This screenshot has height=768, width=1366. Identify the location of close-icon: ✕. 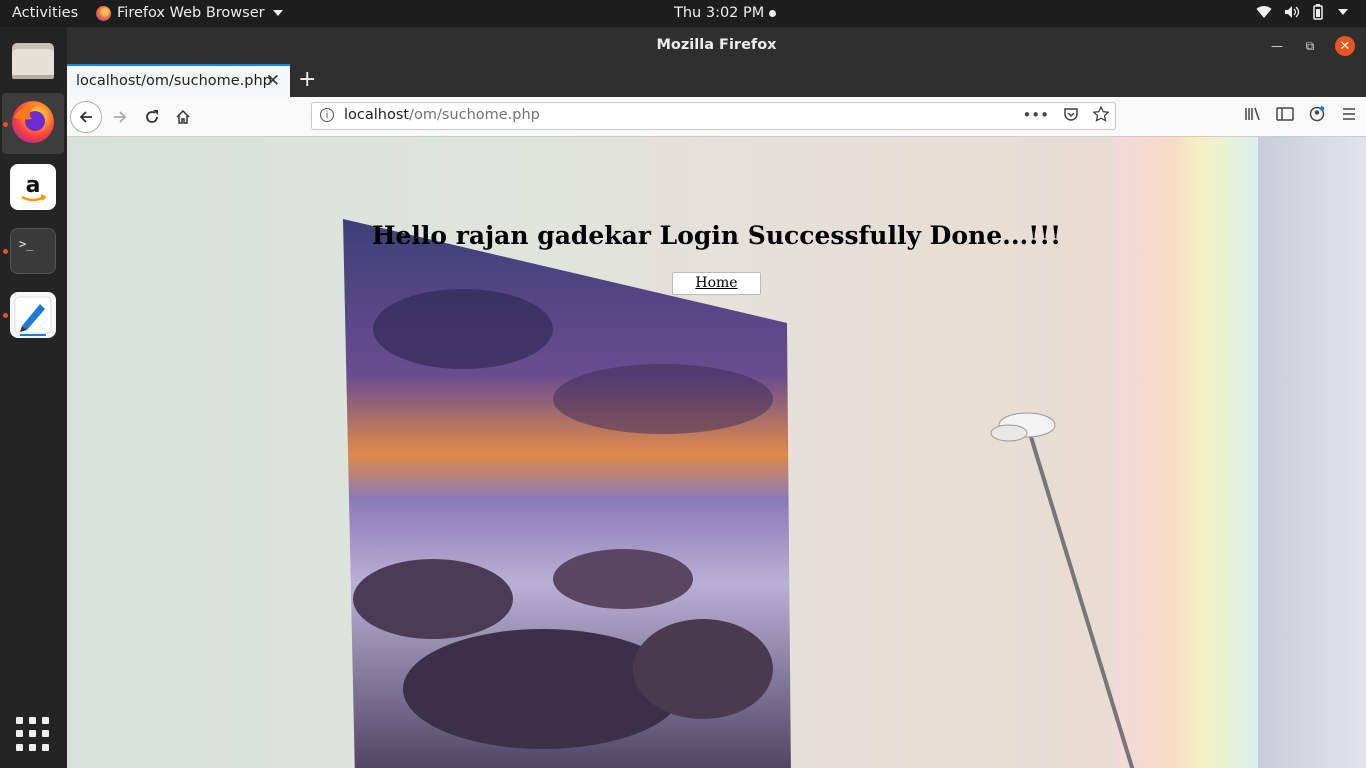
(1345, 46).